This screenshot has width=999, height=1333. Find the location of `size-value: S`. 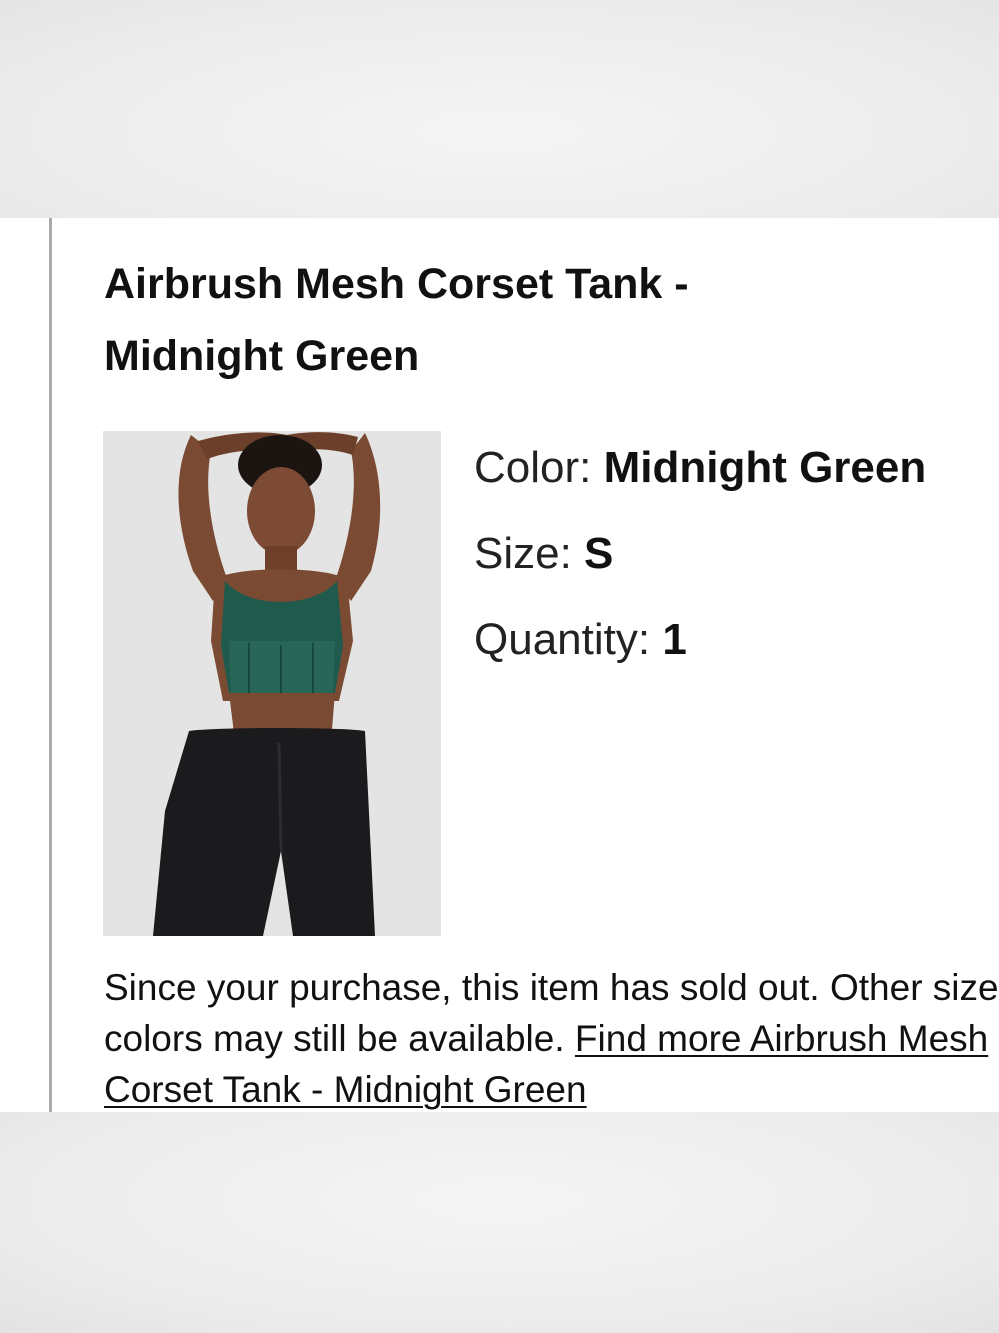

size-value: S is located at coordinates (599, 553).